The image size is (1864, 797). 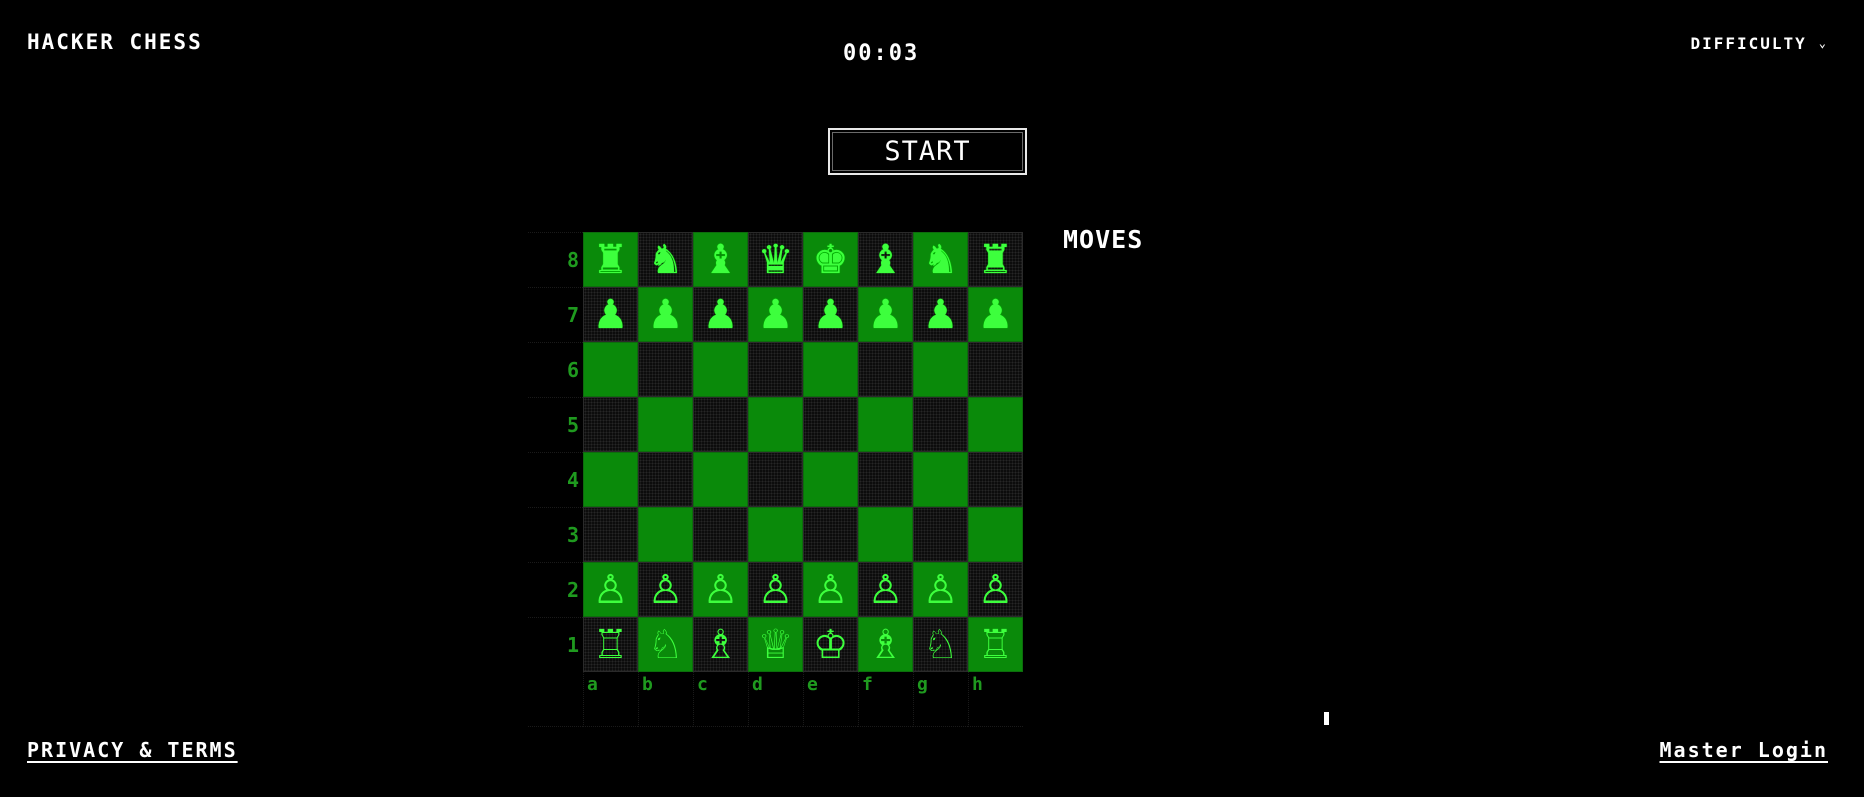 I want to click on board-square-a6, so click(x=610, y=369).